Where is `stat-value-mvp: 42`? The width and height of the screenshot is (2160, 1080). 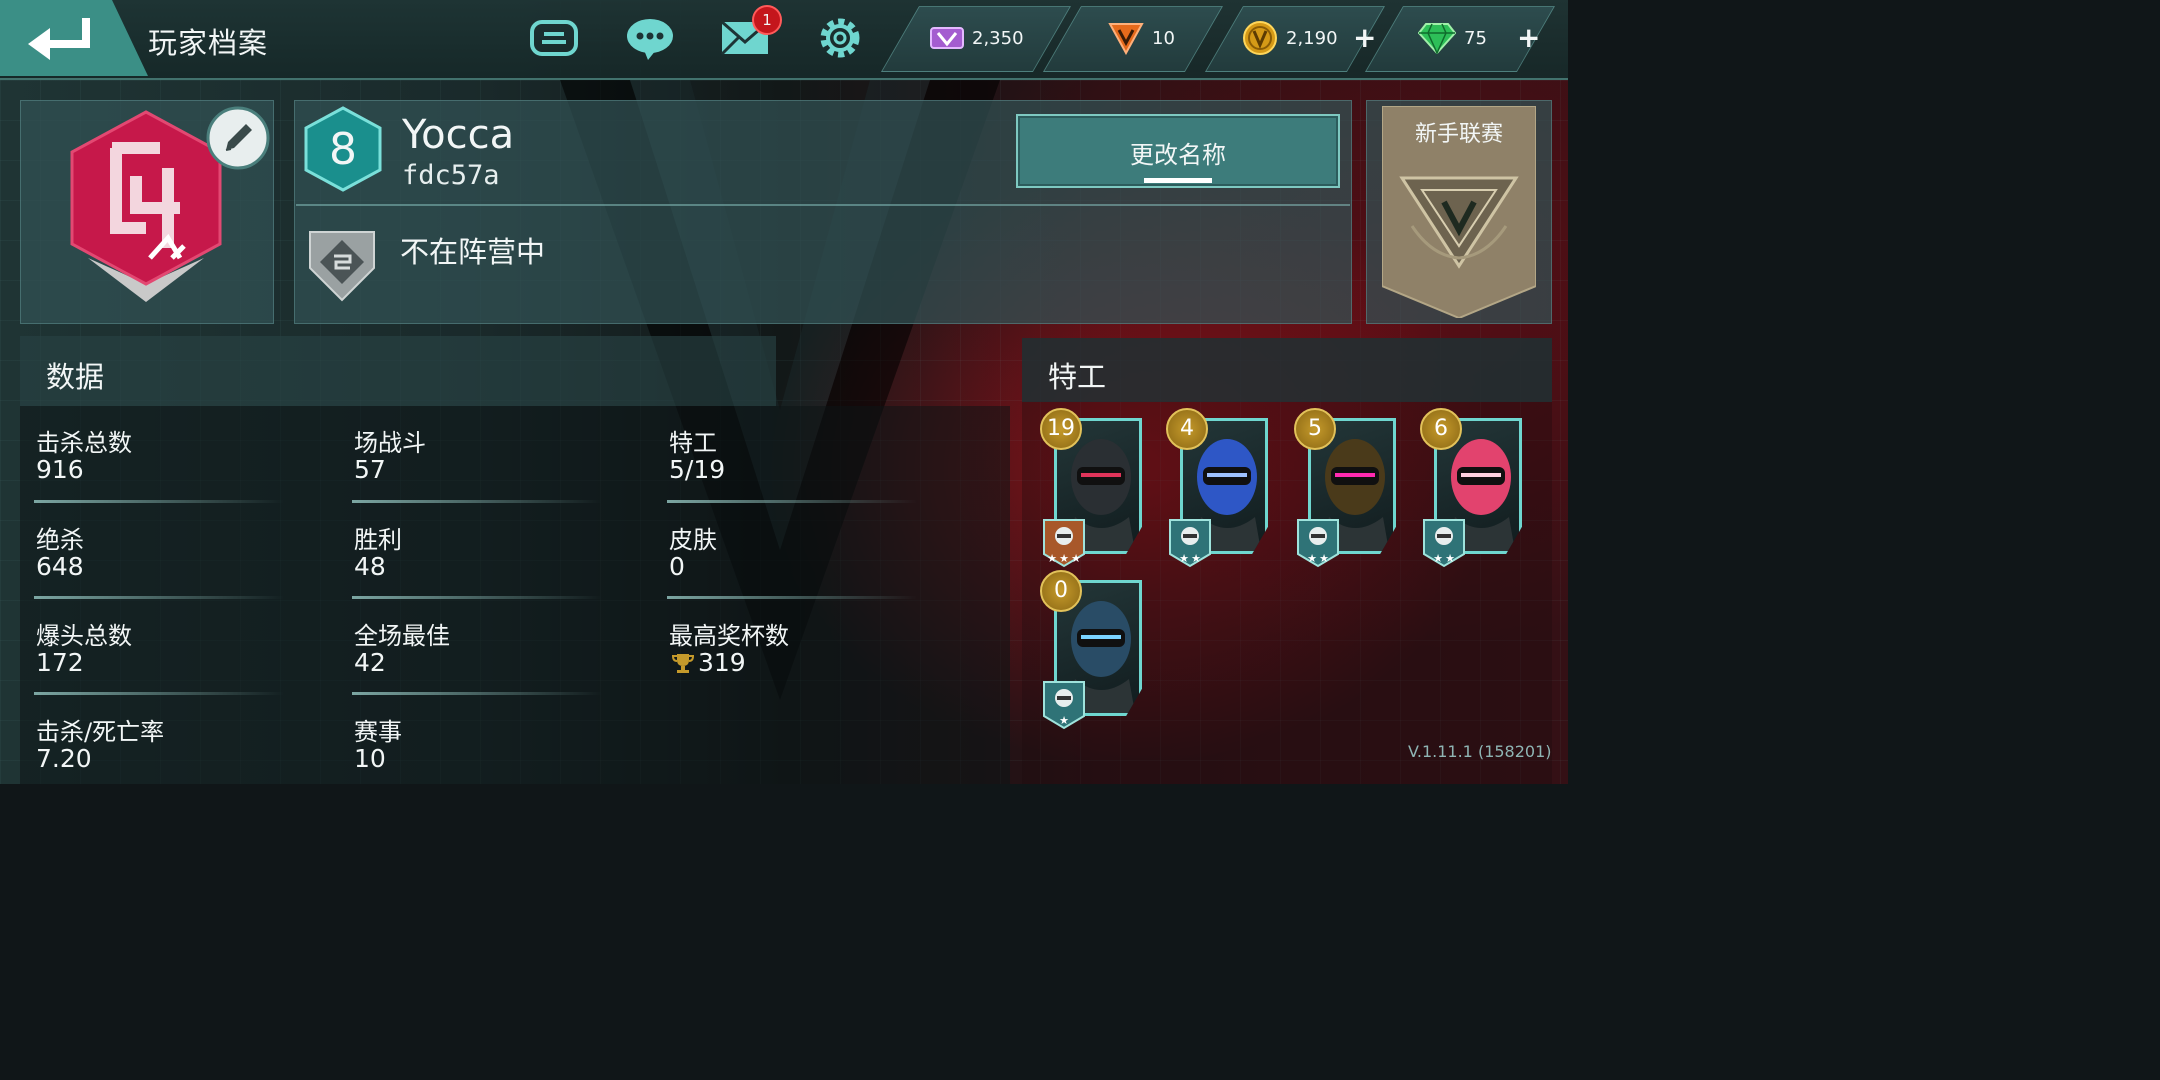
stat-value-mvp: 42 is located at coordinates (370, 662).